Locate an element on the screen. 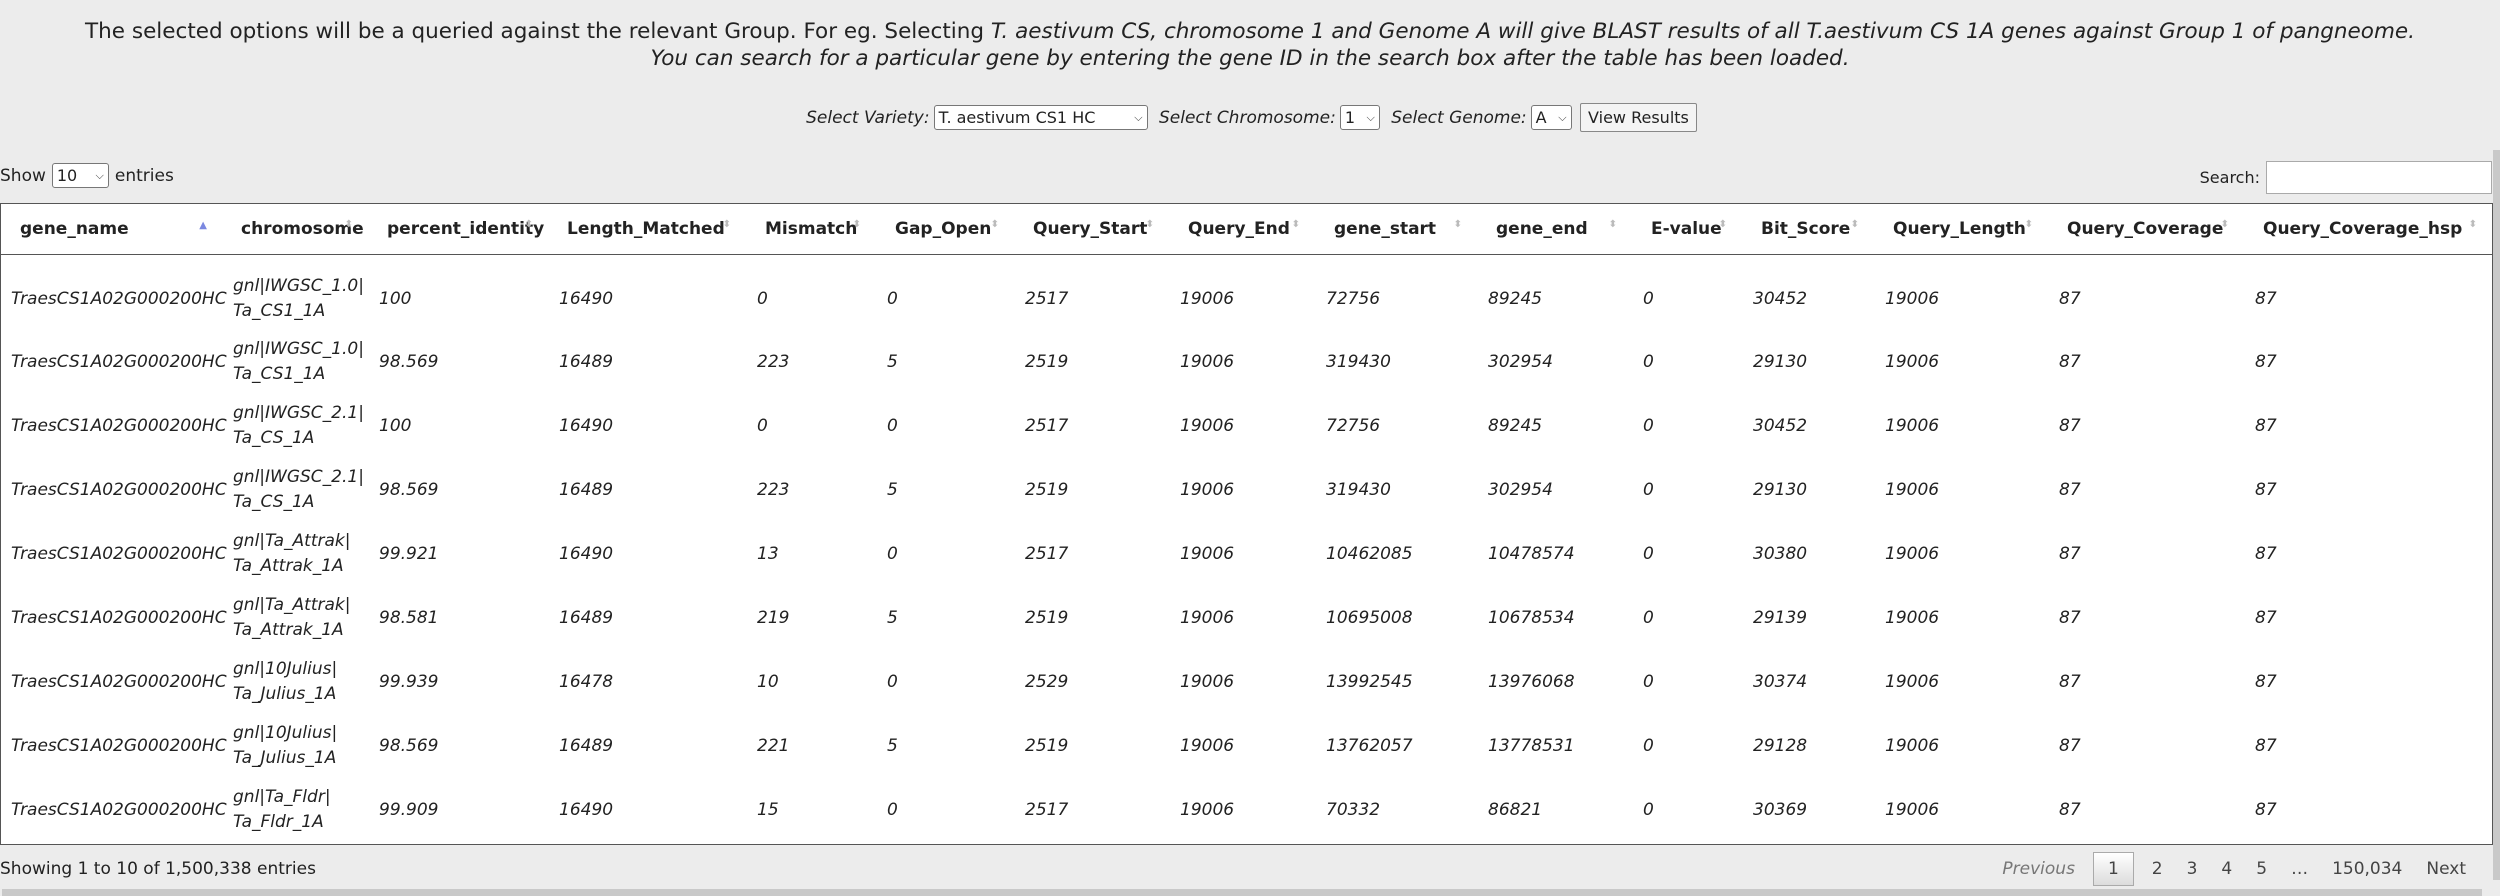  cell-gene-end: 13976068 is located at coordinates (1555, 682).